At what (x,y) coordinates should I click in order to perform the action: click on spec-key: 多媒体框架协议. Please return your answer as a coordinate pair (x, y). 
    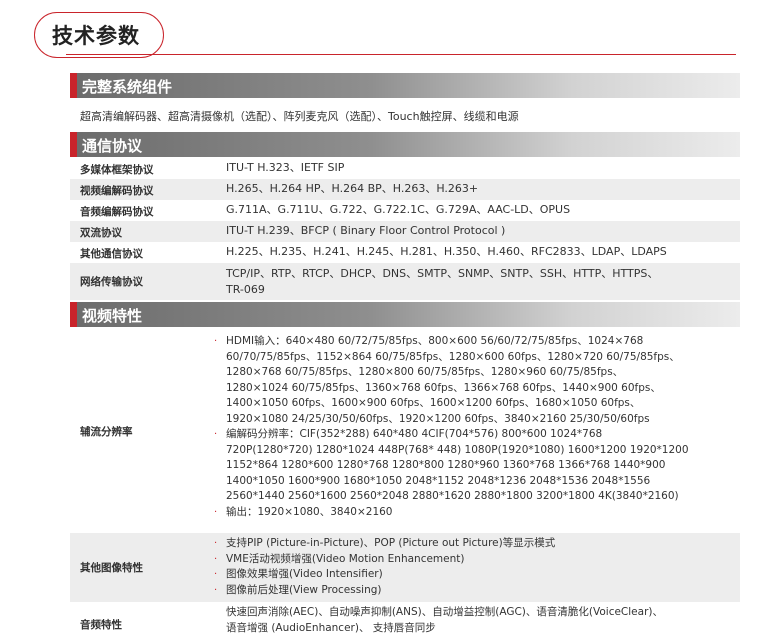
    Looking at the image, I should click on (117, 170).